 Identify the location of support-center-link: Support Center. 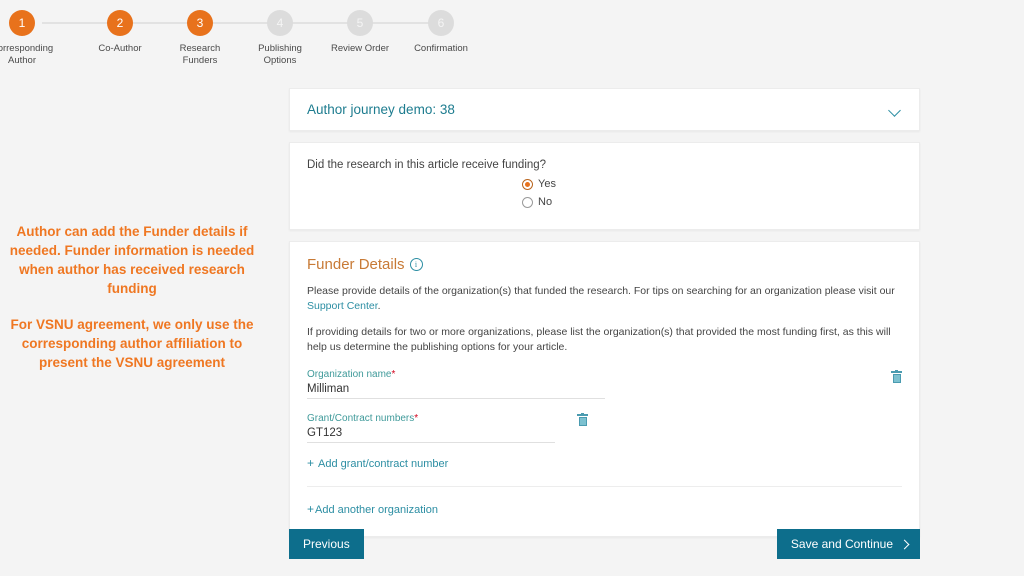
(342, 306).